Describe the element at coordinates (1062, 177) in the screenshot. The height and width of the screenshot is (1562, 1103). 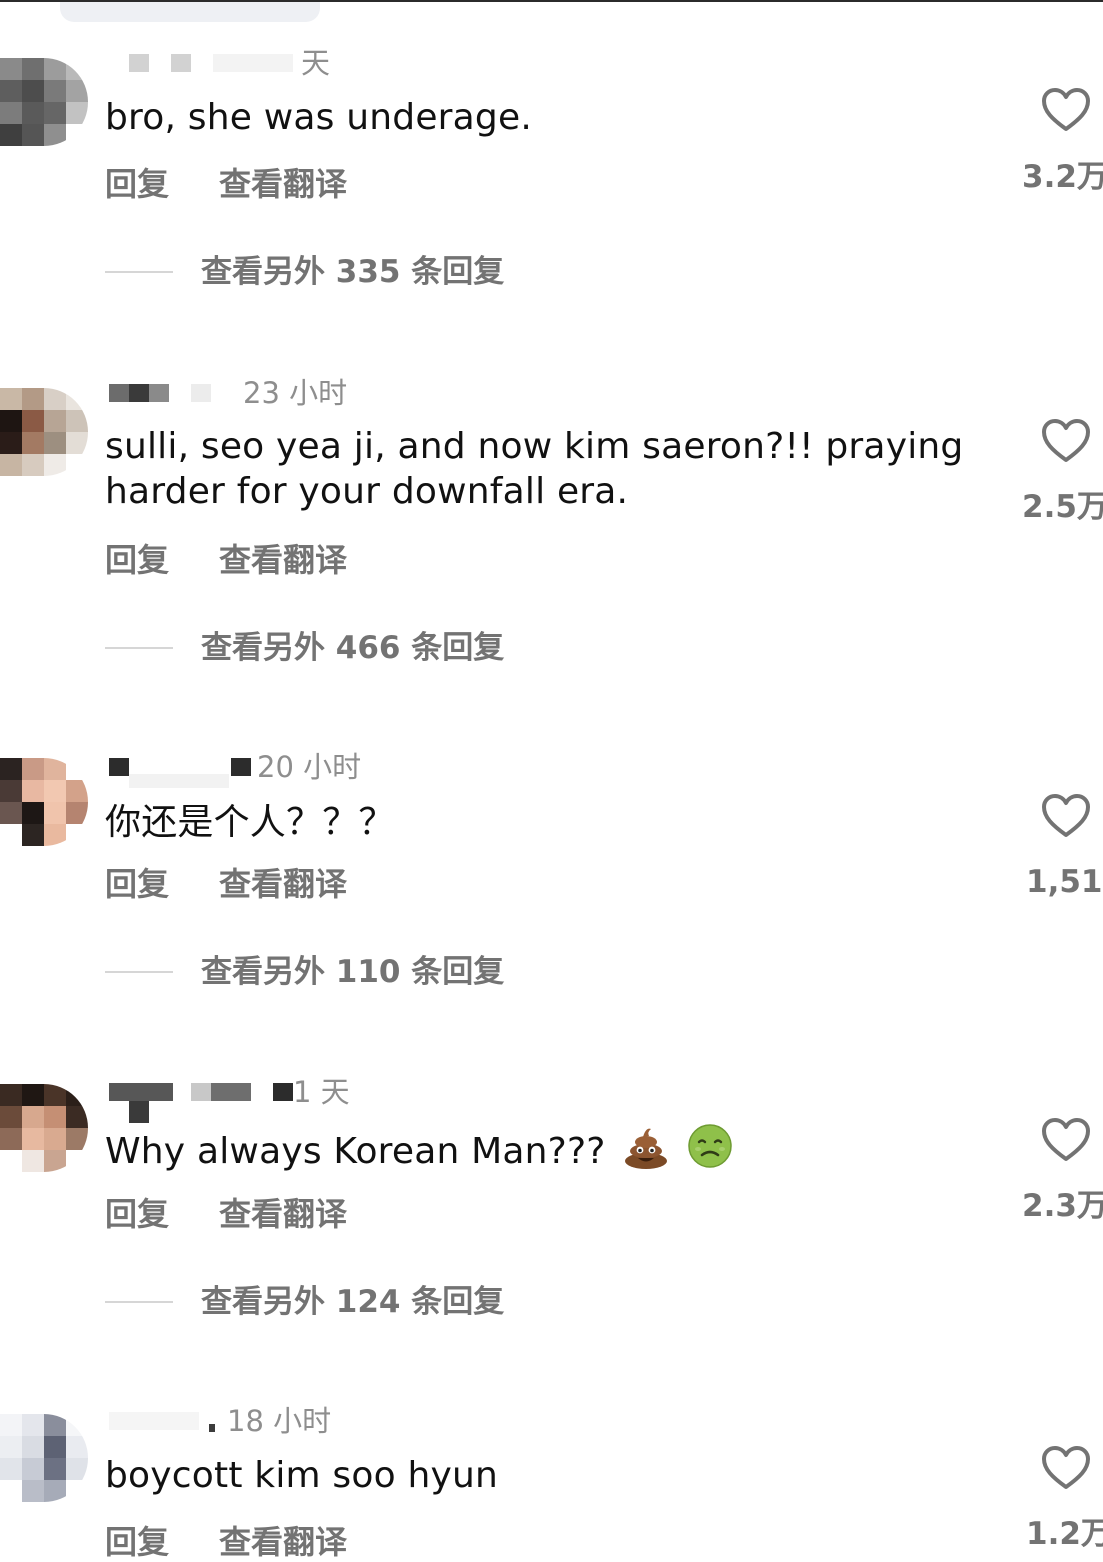
I see `like-count: 3.2万` at that location.